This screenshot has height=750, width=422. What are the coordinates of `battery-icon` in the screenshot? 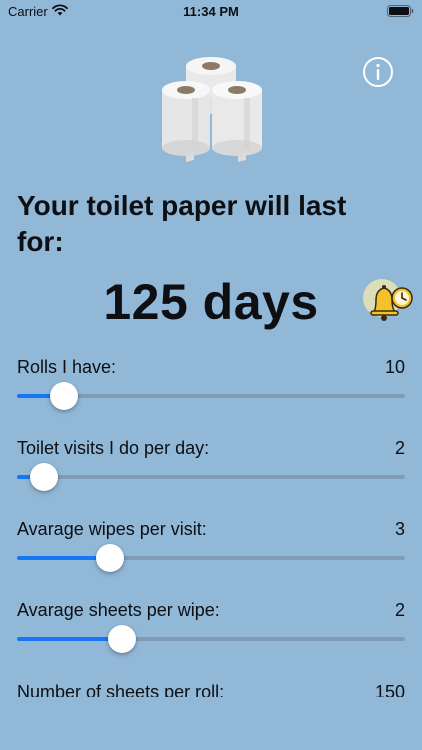 It's located at (400, 11).